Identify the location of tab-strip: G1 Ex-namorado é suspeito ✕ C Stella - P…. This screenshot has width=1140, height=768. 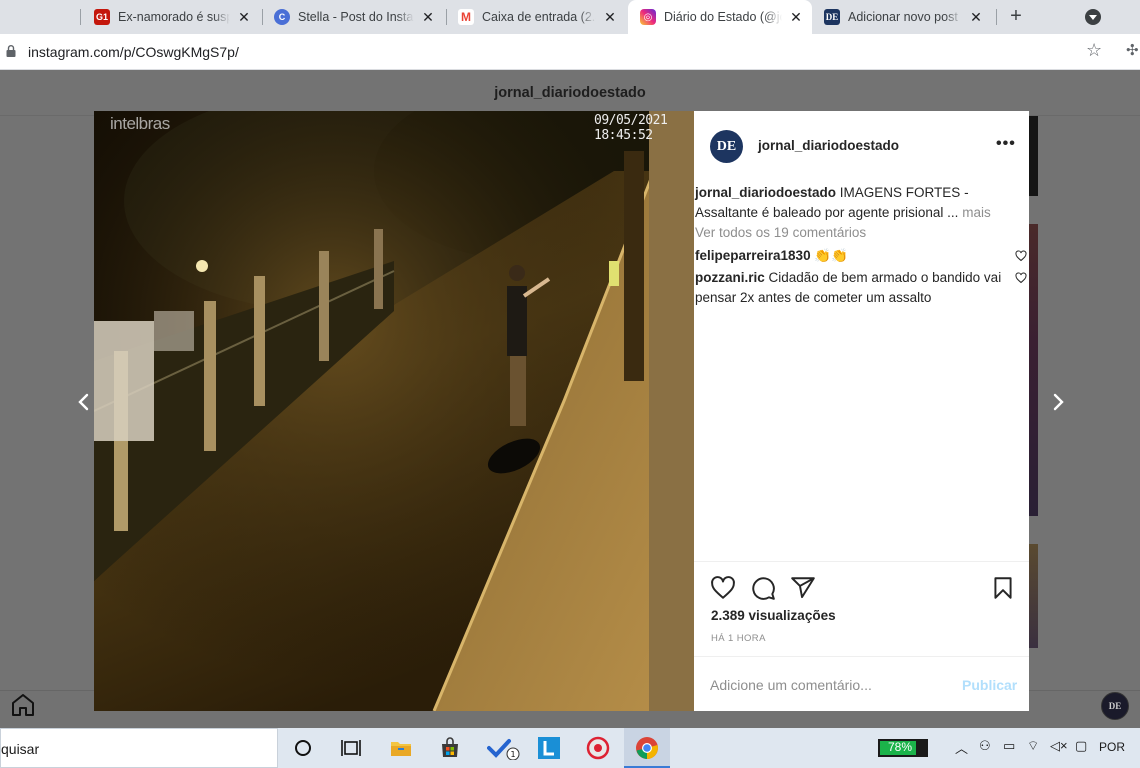
(570, 17).